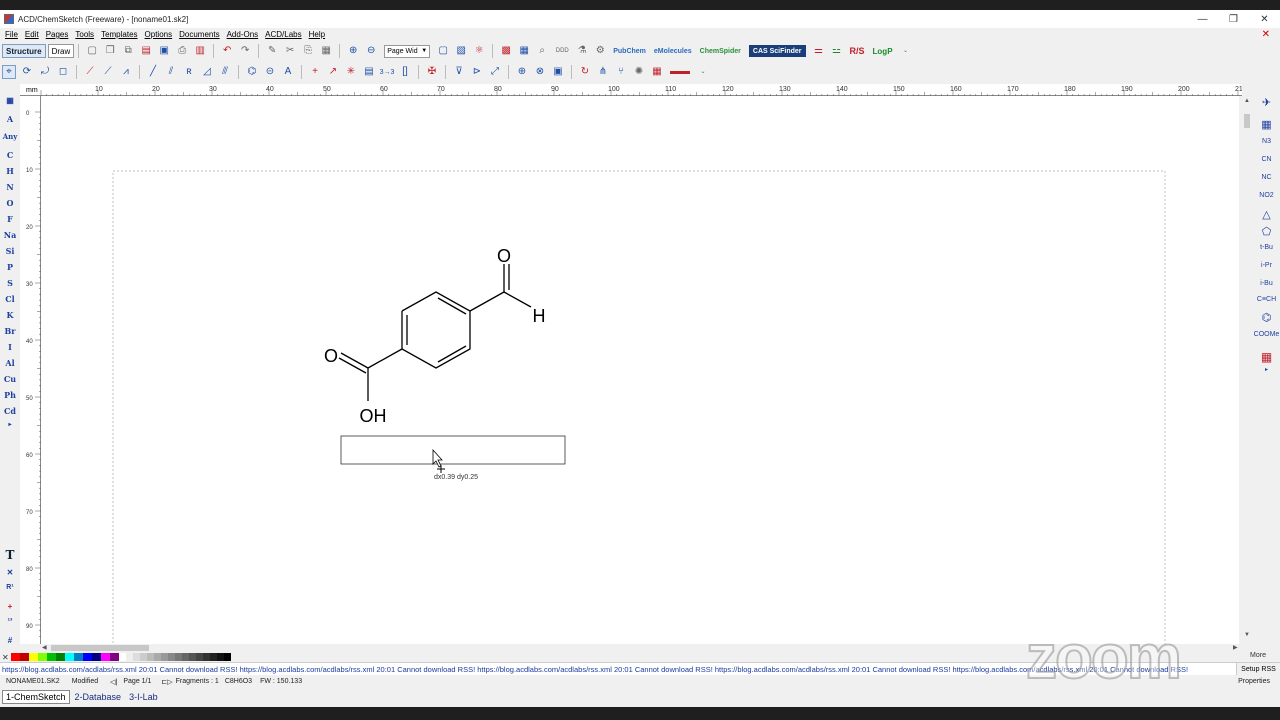 Image resolution: width=1280 pixels, height=720 pixels. What do you see at coordinates (98, 697) in the screenshot?
I see `tab-database: 2-Database` at bounding box center [98, 697].